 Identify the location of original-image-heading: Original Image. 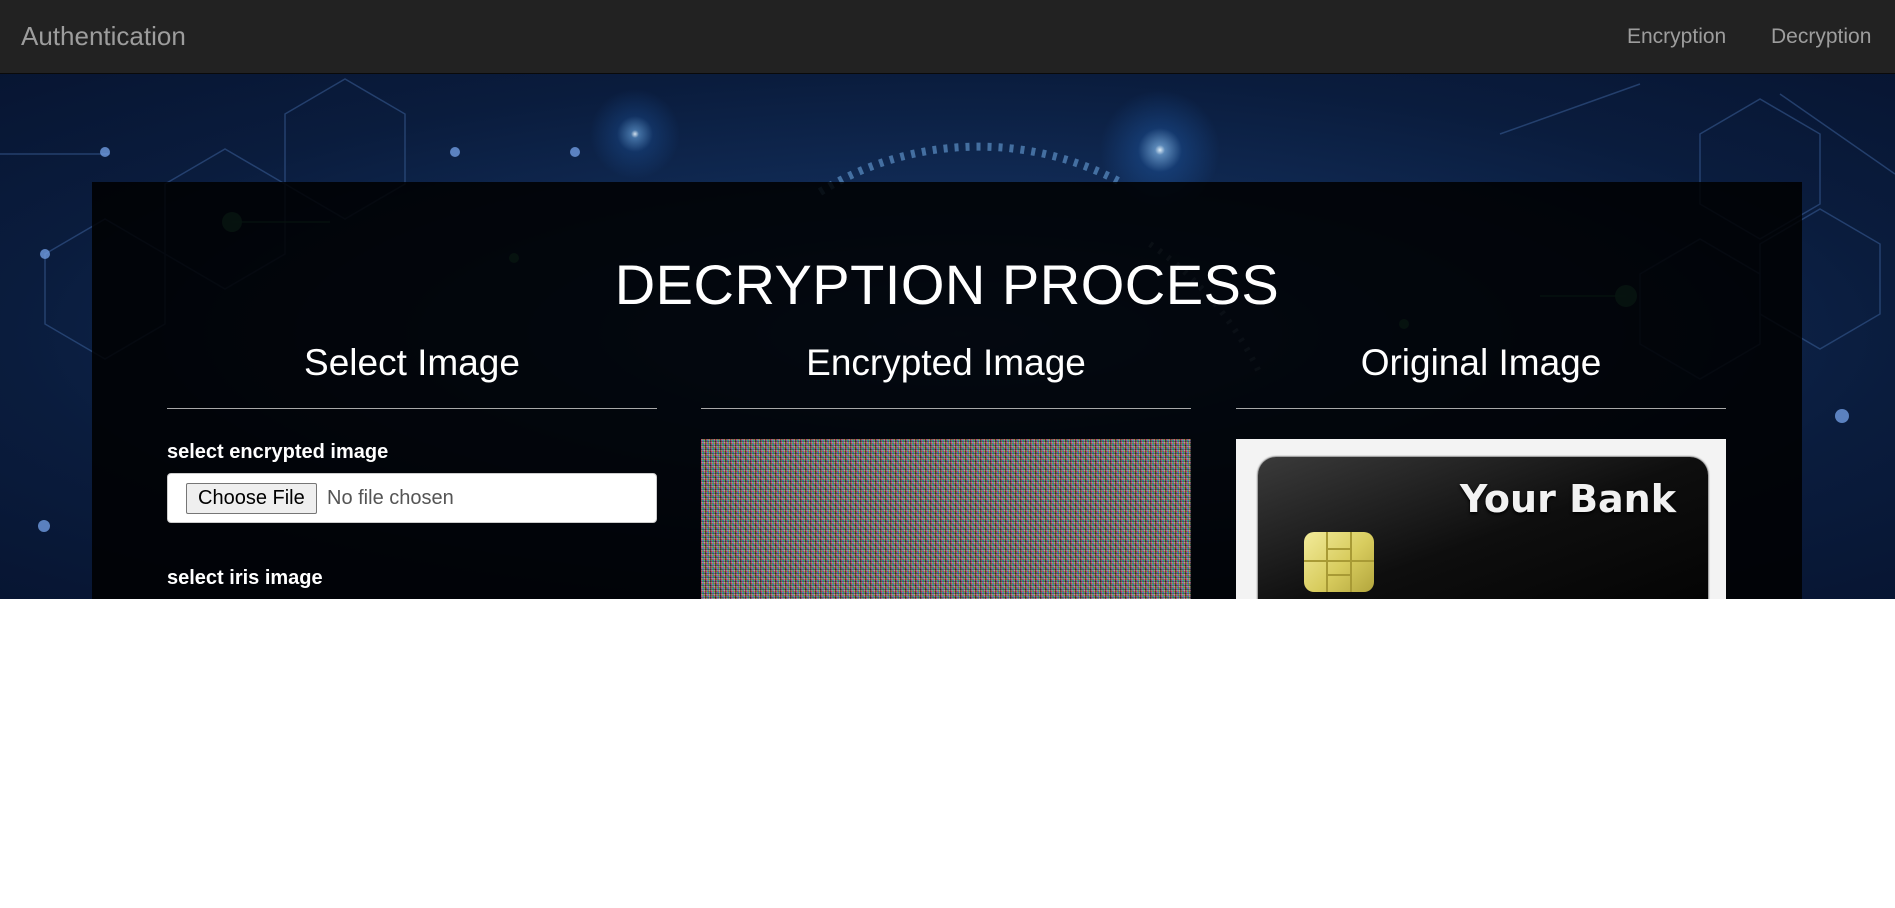
(1481, 375).